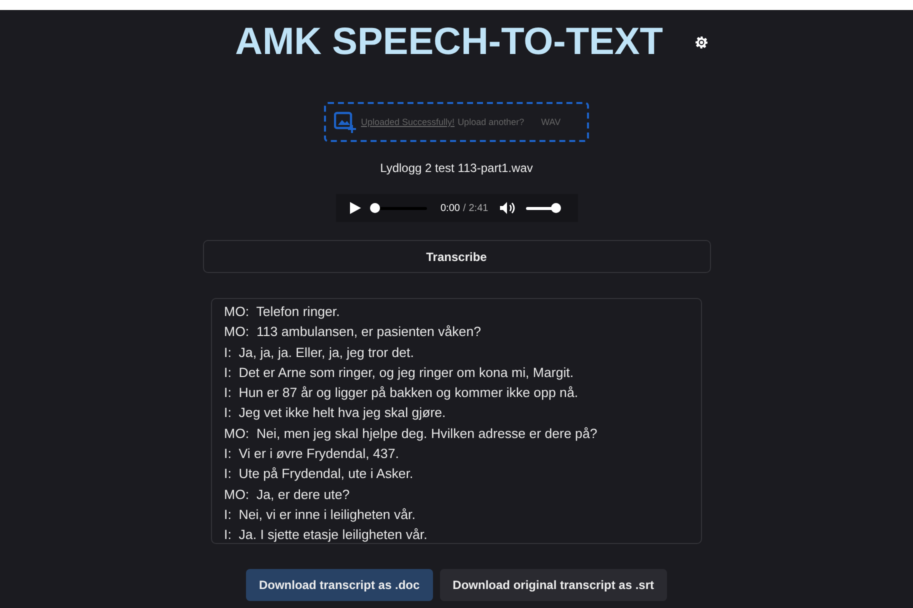 This screenshot has height=608, width=913. Describe the element at coordinates (335, 413) in the screenshot. I see `transcript-line: I: Jeg vet ikke helt hva jeg skal gjøre.` at that location.